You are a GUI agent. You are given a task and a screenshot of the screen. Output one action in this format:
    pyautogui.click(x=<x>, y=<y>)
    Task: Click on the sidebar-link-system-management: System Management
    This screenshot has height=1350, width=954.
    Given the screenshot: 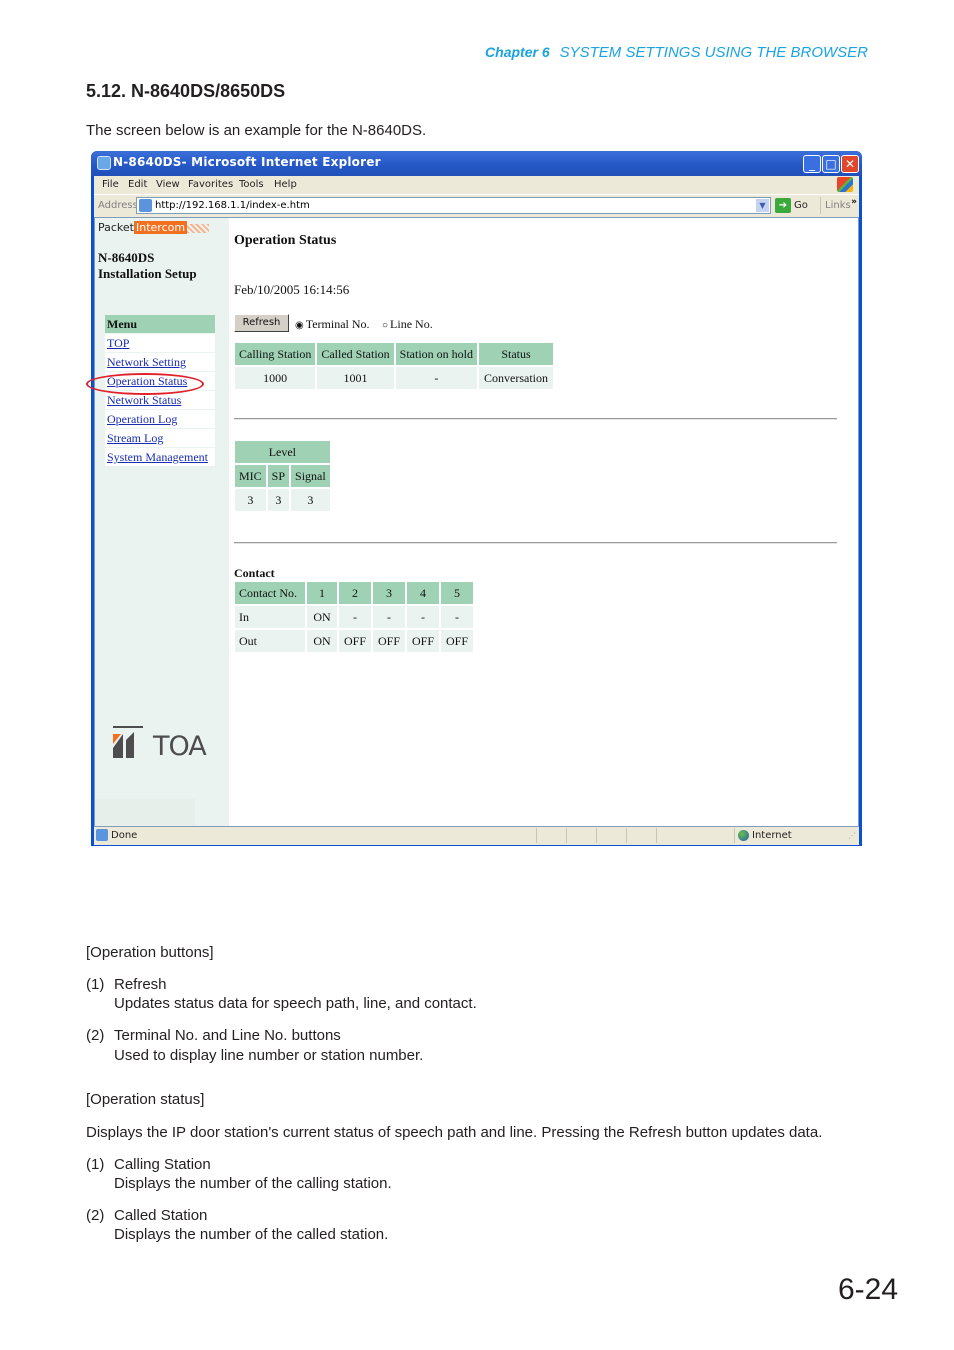 What is the action you would take?
    pyautogui.click(x=157, y=457)
    